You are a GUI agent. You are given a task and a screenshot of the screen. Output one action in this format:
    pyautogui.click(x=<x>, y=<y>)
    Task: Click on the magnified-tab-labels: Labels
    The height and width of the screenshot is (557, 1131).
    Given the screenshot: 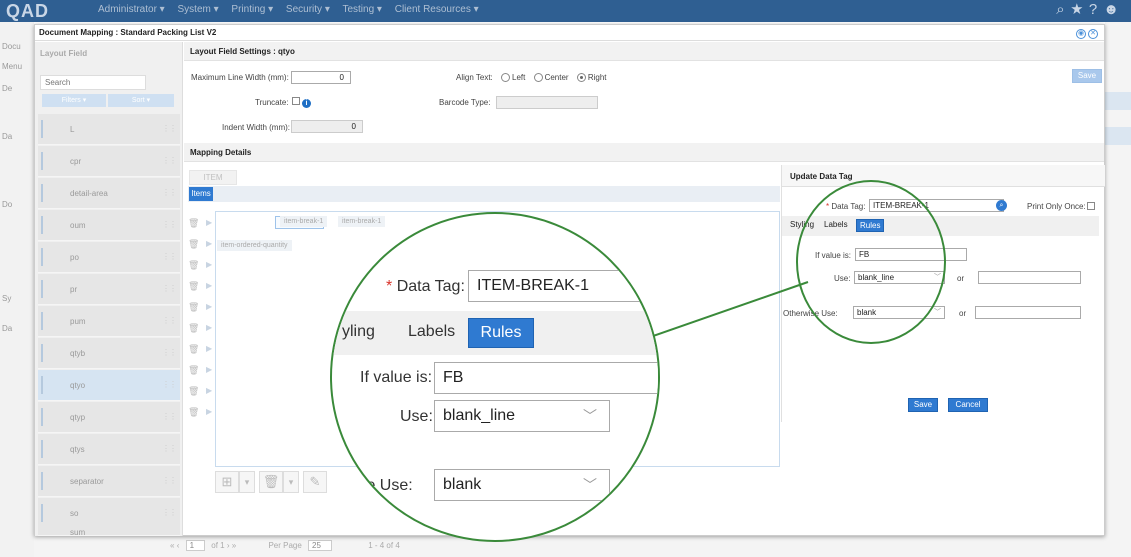 What is the action you would take?
    pyautogui.click(x=432, y=331)
    